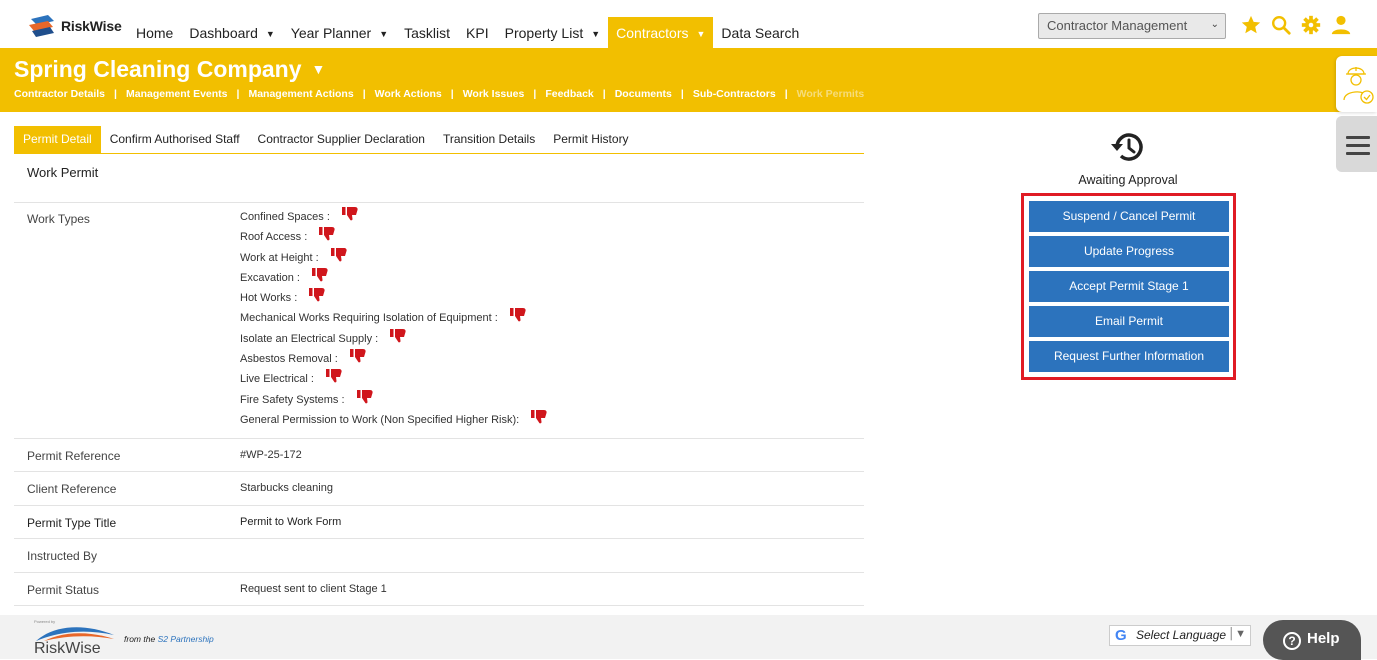  Describe the element at coordinates (590, 139) in the screenshot. I see `tab-permit-history: Permit History` at that location.